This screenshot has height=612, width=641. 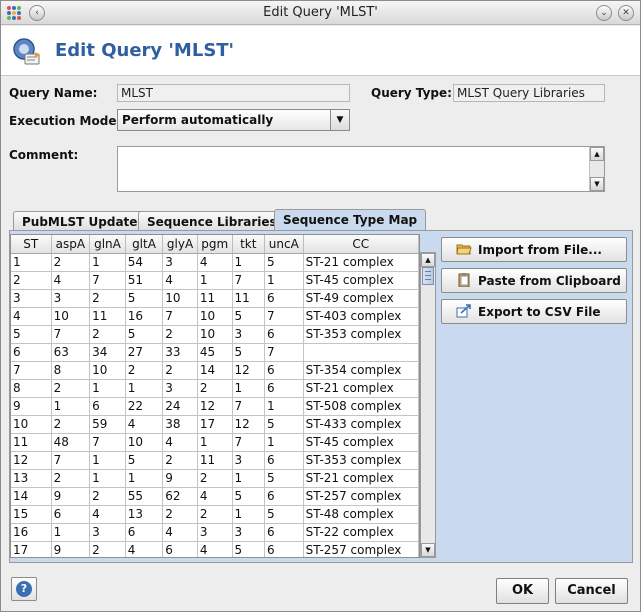 What do you see at coordinates (144, 496) in the screenshot?
I see `table-cell: 55` at bounding box center [144, 496].